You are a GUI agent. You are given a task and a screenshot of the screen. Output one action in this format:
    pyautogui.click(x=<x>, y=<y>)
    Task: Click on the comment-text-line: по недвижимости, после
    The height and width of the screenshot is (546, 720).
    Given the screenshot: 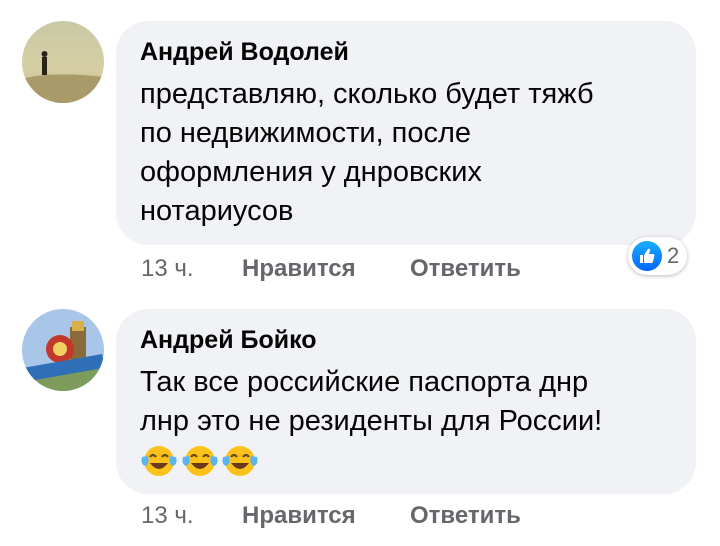 What is the action you would take?
    pyautogui.click(x=306, y=133)
    